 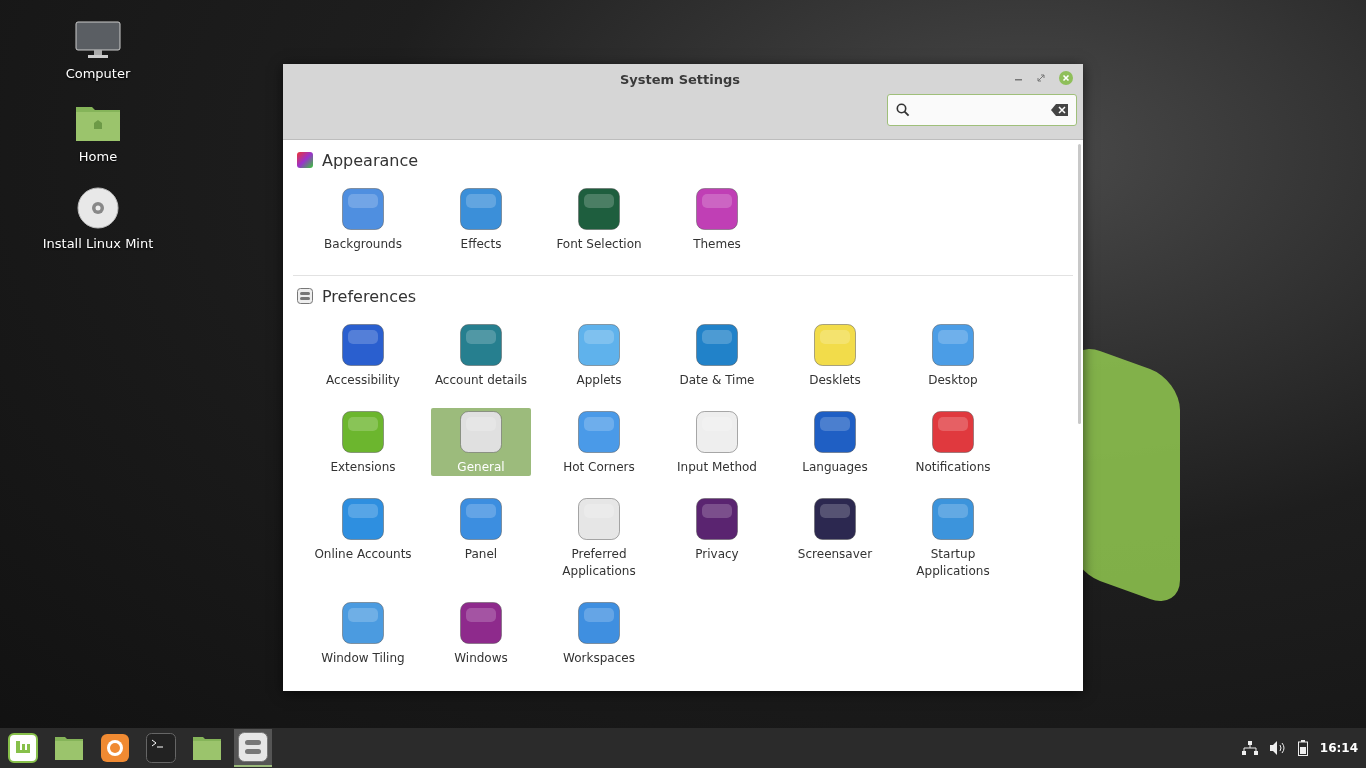 What do you see at coordinates (599, 467) in the screenshot?
I see `item-label: Hot Corners` at bounding box center [599, 467].